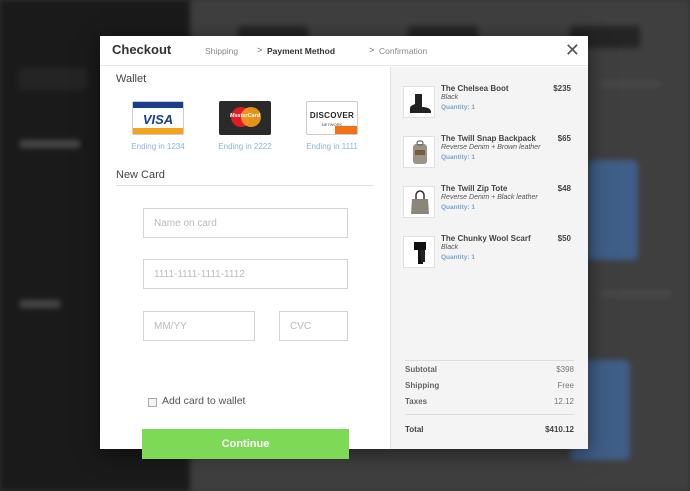 The height and width of the screenshot is (491, 690). Describe the element at coordinates (491, 147) in the screenshot. I see `item-variant: Reverse Denim + Brown leather` at that location.